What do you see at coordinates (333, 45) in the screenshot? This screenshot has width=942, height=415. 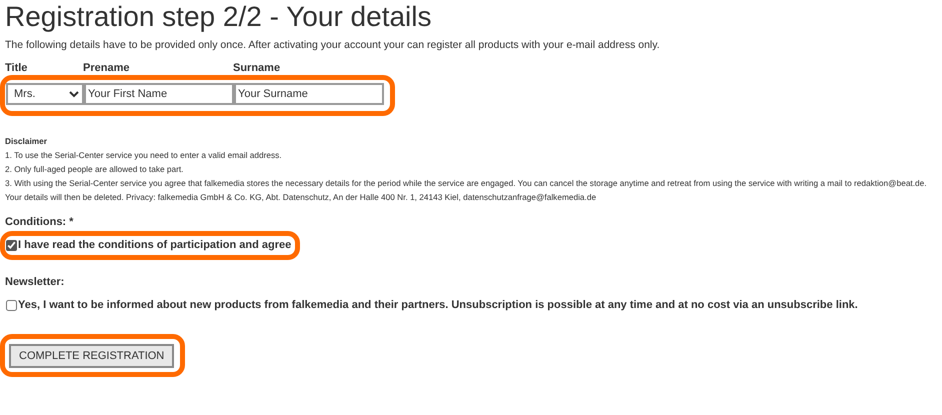 I see `intro-text: The following details have to be provided only once. After activating your account your can register all products with your e-mail address only.` at bounding box center [333, 45].